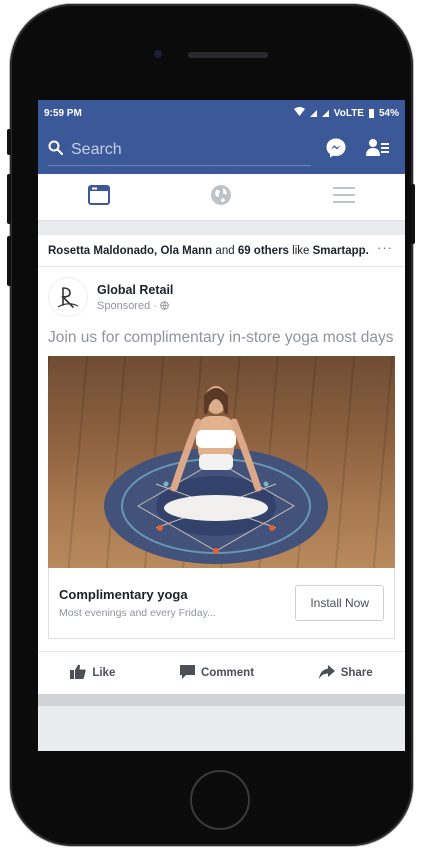  Describe the element at coordinates (104, 673) in the screenshot. I see `like-label: Like` at that location.